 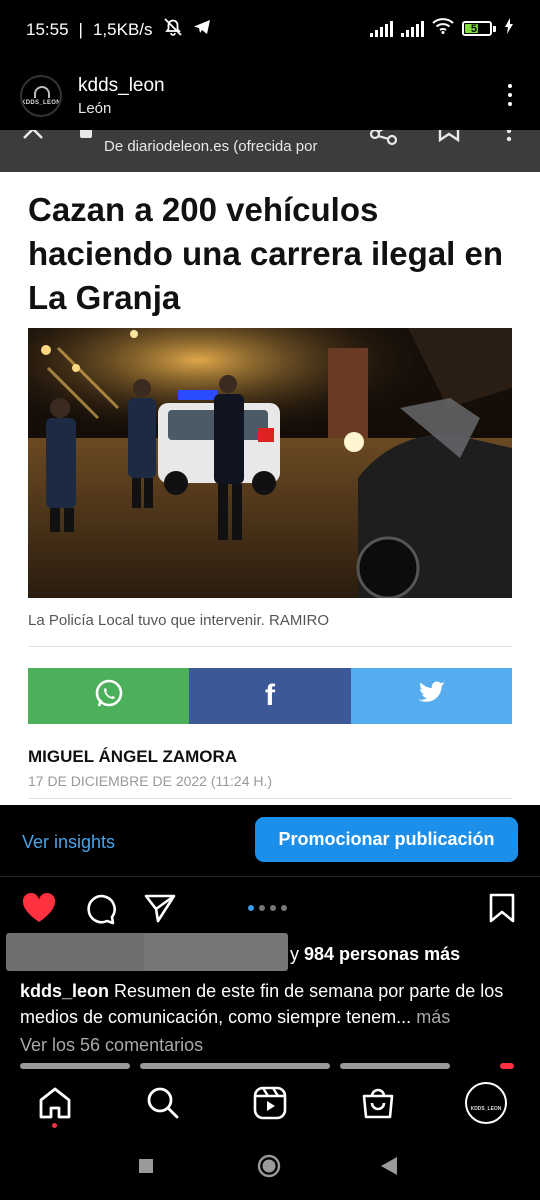 What do you see at coordinates (270, 96) in the screenshot?
I see `post-header: KDDS_LEON kdds_leon León` at bounding box center [270, 96].